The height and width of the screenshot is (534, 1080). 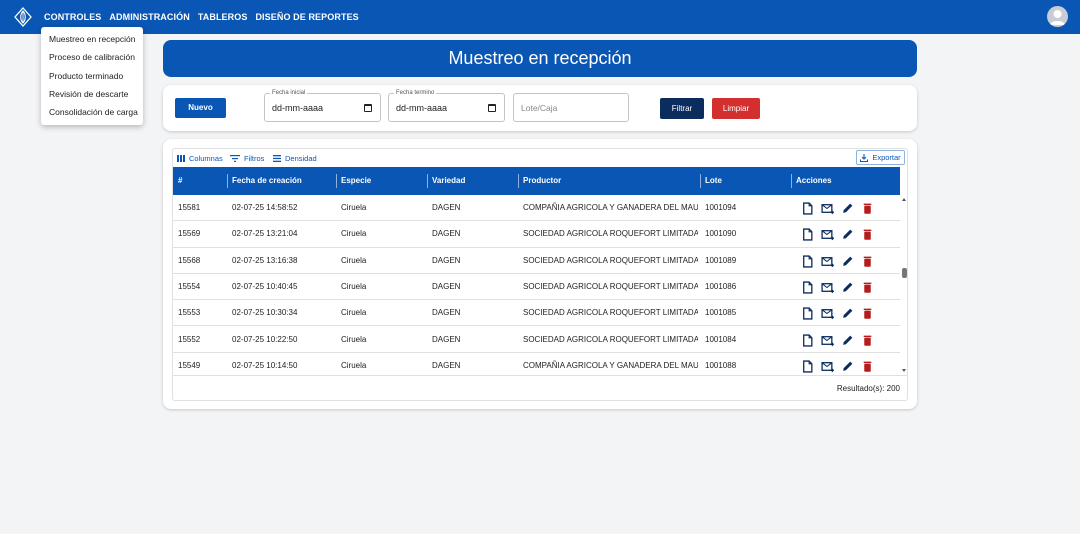 What do you see at coordinates (264, 181) in the screenshot?
I see `column-header-fecha-de-creacion: Fecha de creación` at bounding box center [264, 181].